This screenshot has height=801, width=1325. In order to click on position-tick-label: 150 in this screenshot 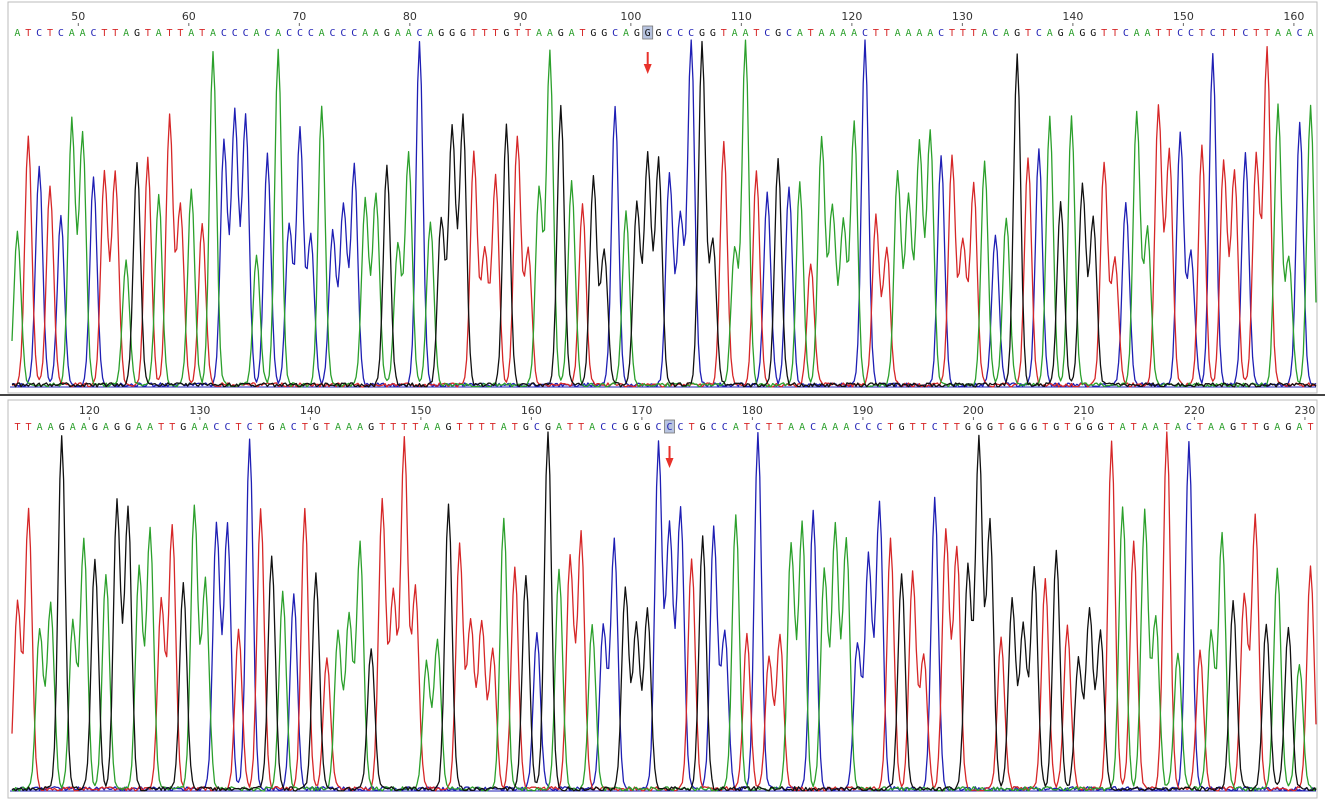, I will do `click(420, 410)`.